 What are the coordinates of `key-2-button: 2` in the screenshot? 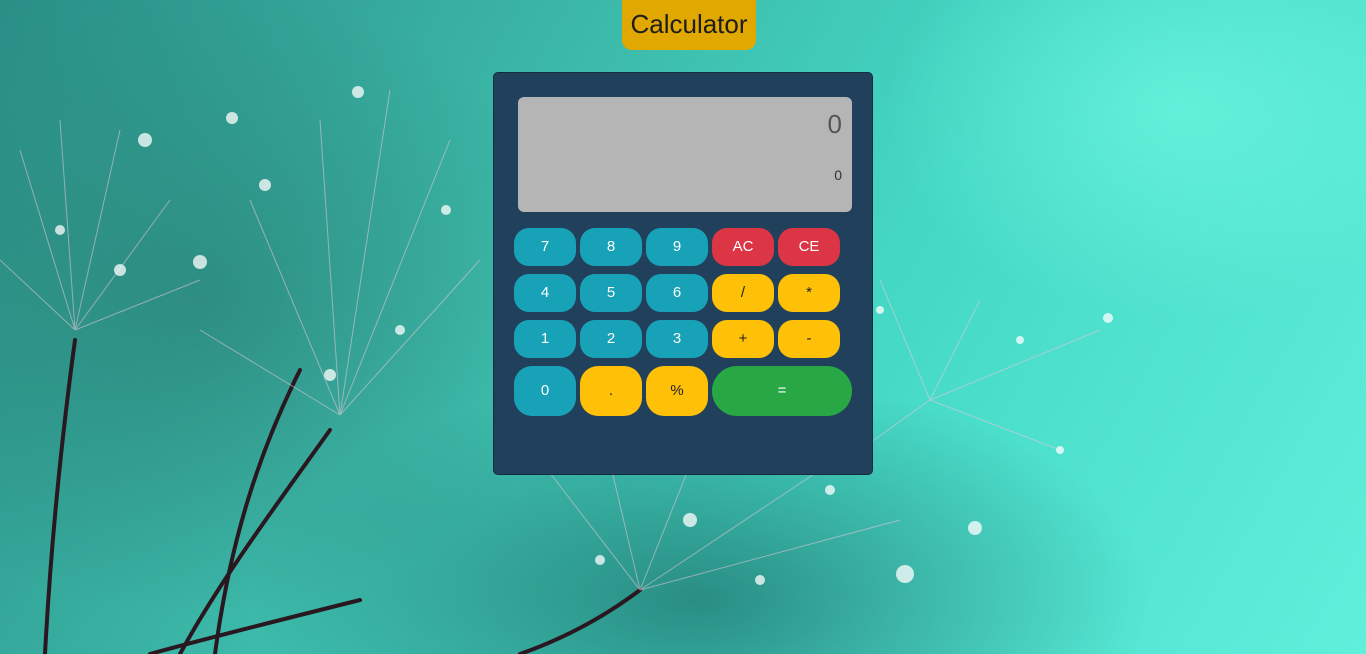 It's located at (611, 339).